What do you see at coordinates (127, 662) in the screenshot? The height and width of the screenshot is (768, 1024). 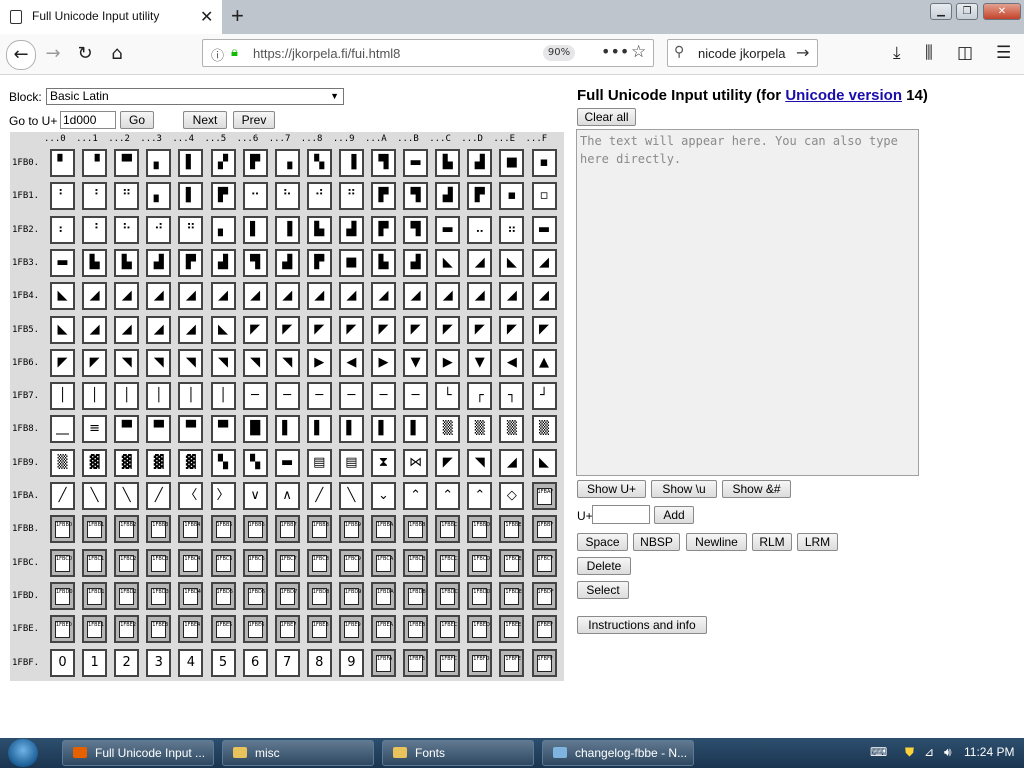 I see `char-cell: 2` at bounding box center [127, 662].